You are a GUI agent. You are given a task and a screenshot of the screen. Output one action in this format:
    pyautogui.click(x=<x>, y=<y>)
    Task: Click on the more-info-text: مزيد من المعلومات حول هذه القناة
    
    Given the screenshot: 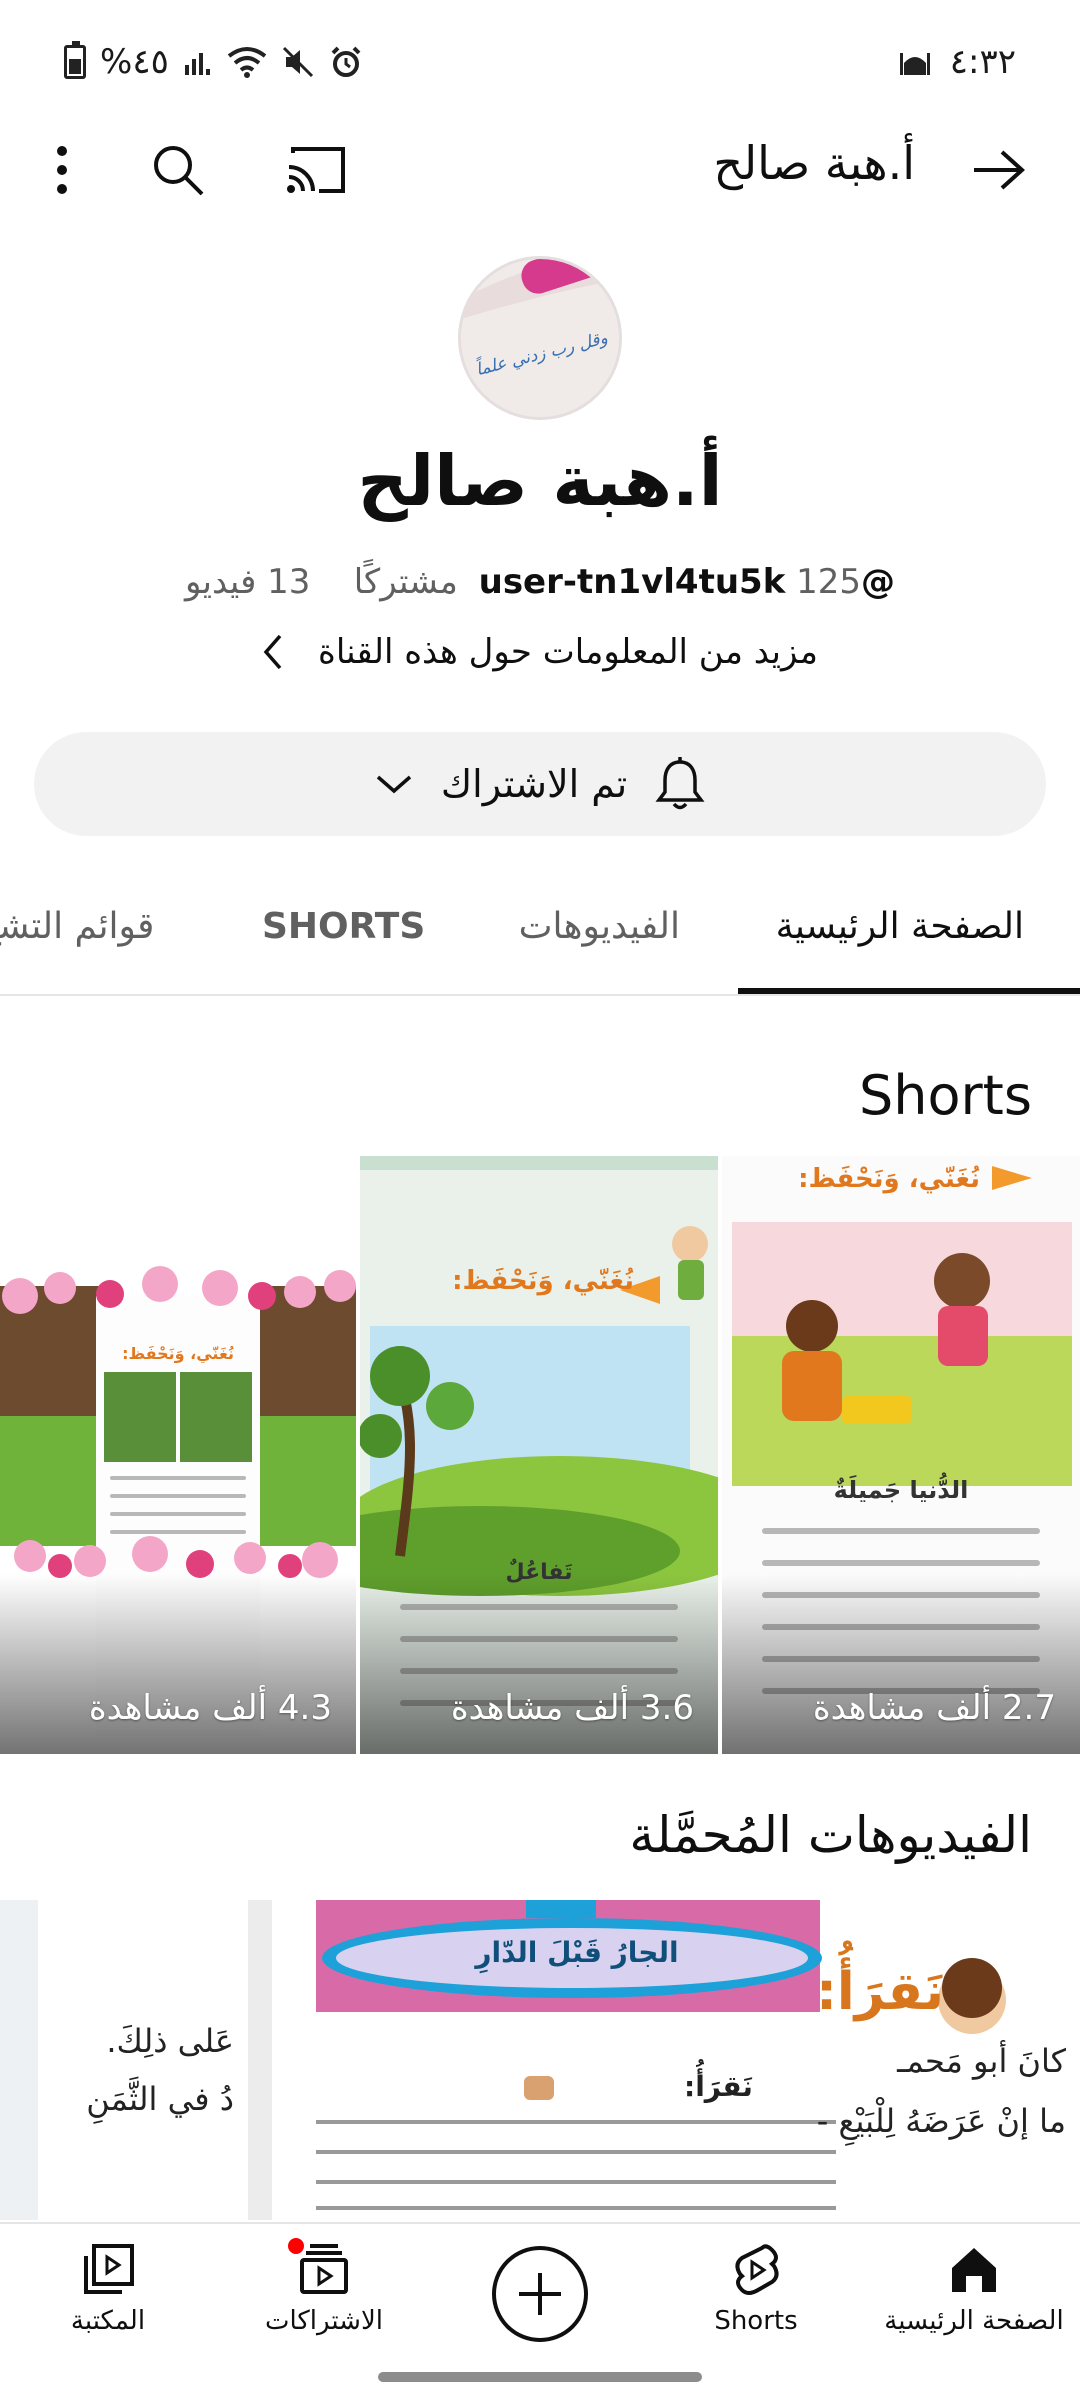 What is the action you would take?
    pyautogui.click(x=568, y=652)
    